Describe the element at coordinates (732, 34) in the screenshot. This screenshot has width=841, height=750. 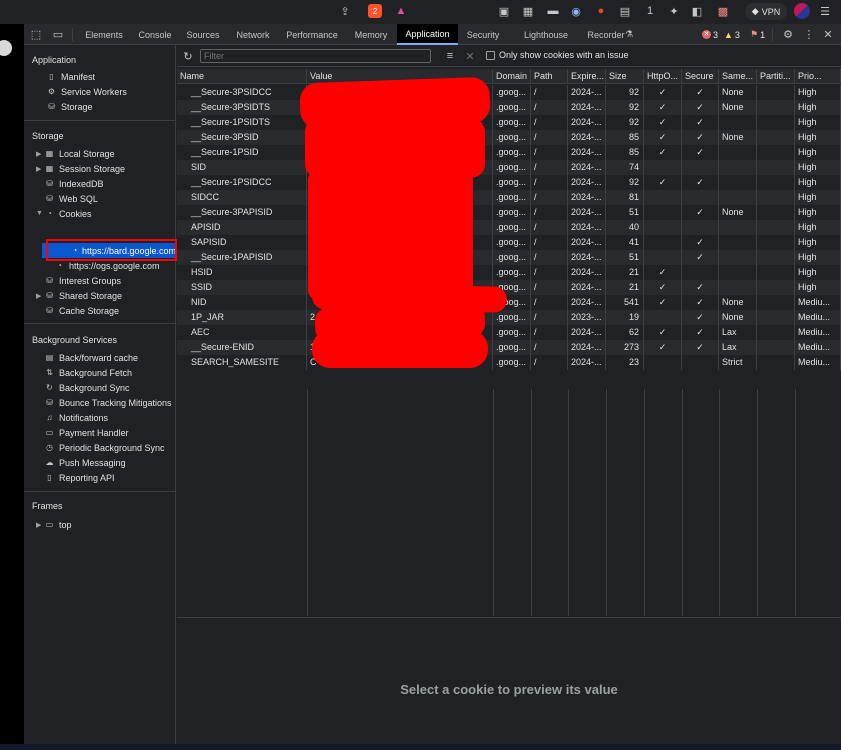
I see `warning-count-badge: ▲ 3` at that location.